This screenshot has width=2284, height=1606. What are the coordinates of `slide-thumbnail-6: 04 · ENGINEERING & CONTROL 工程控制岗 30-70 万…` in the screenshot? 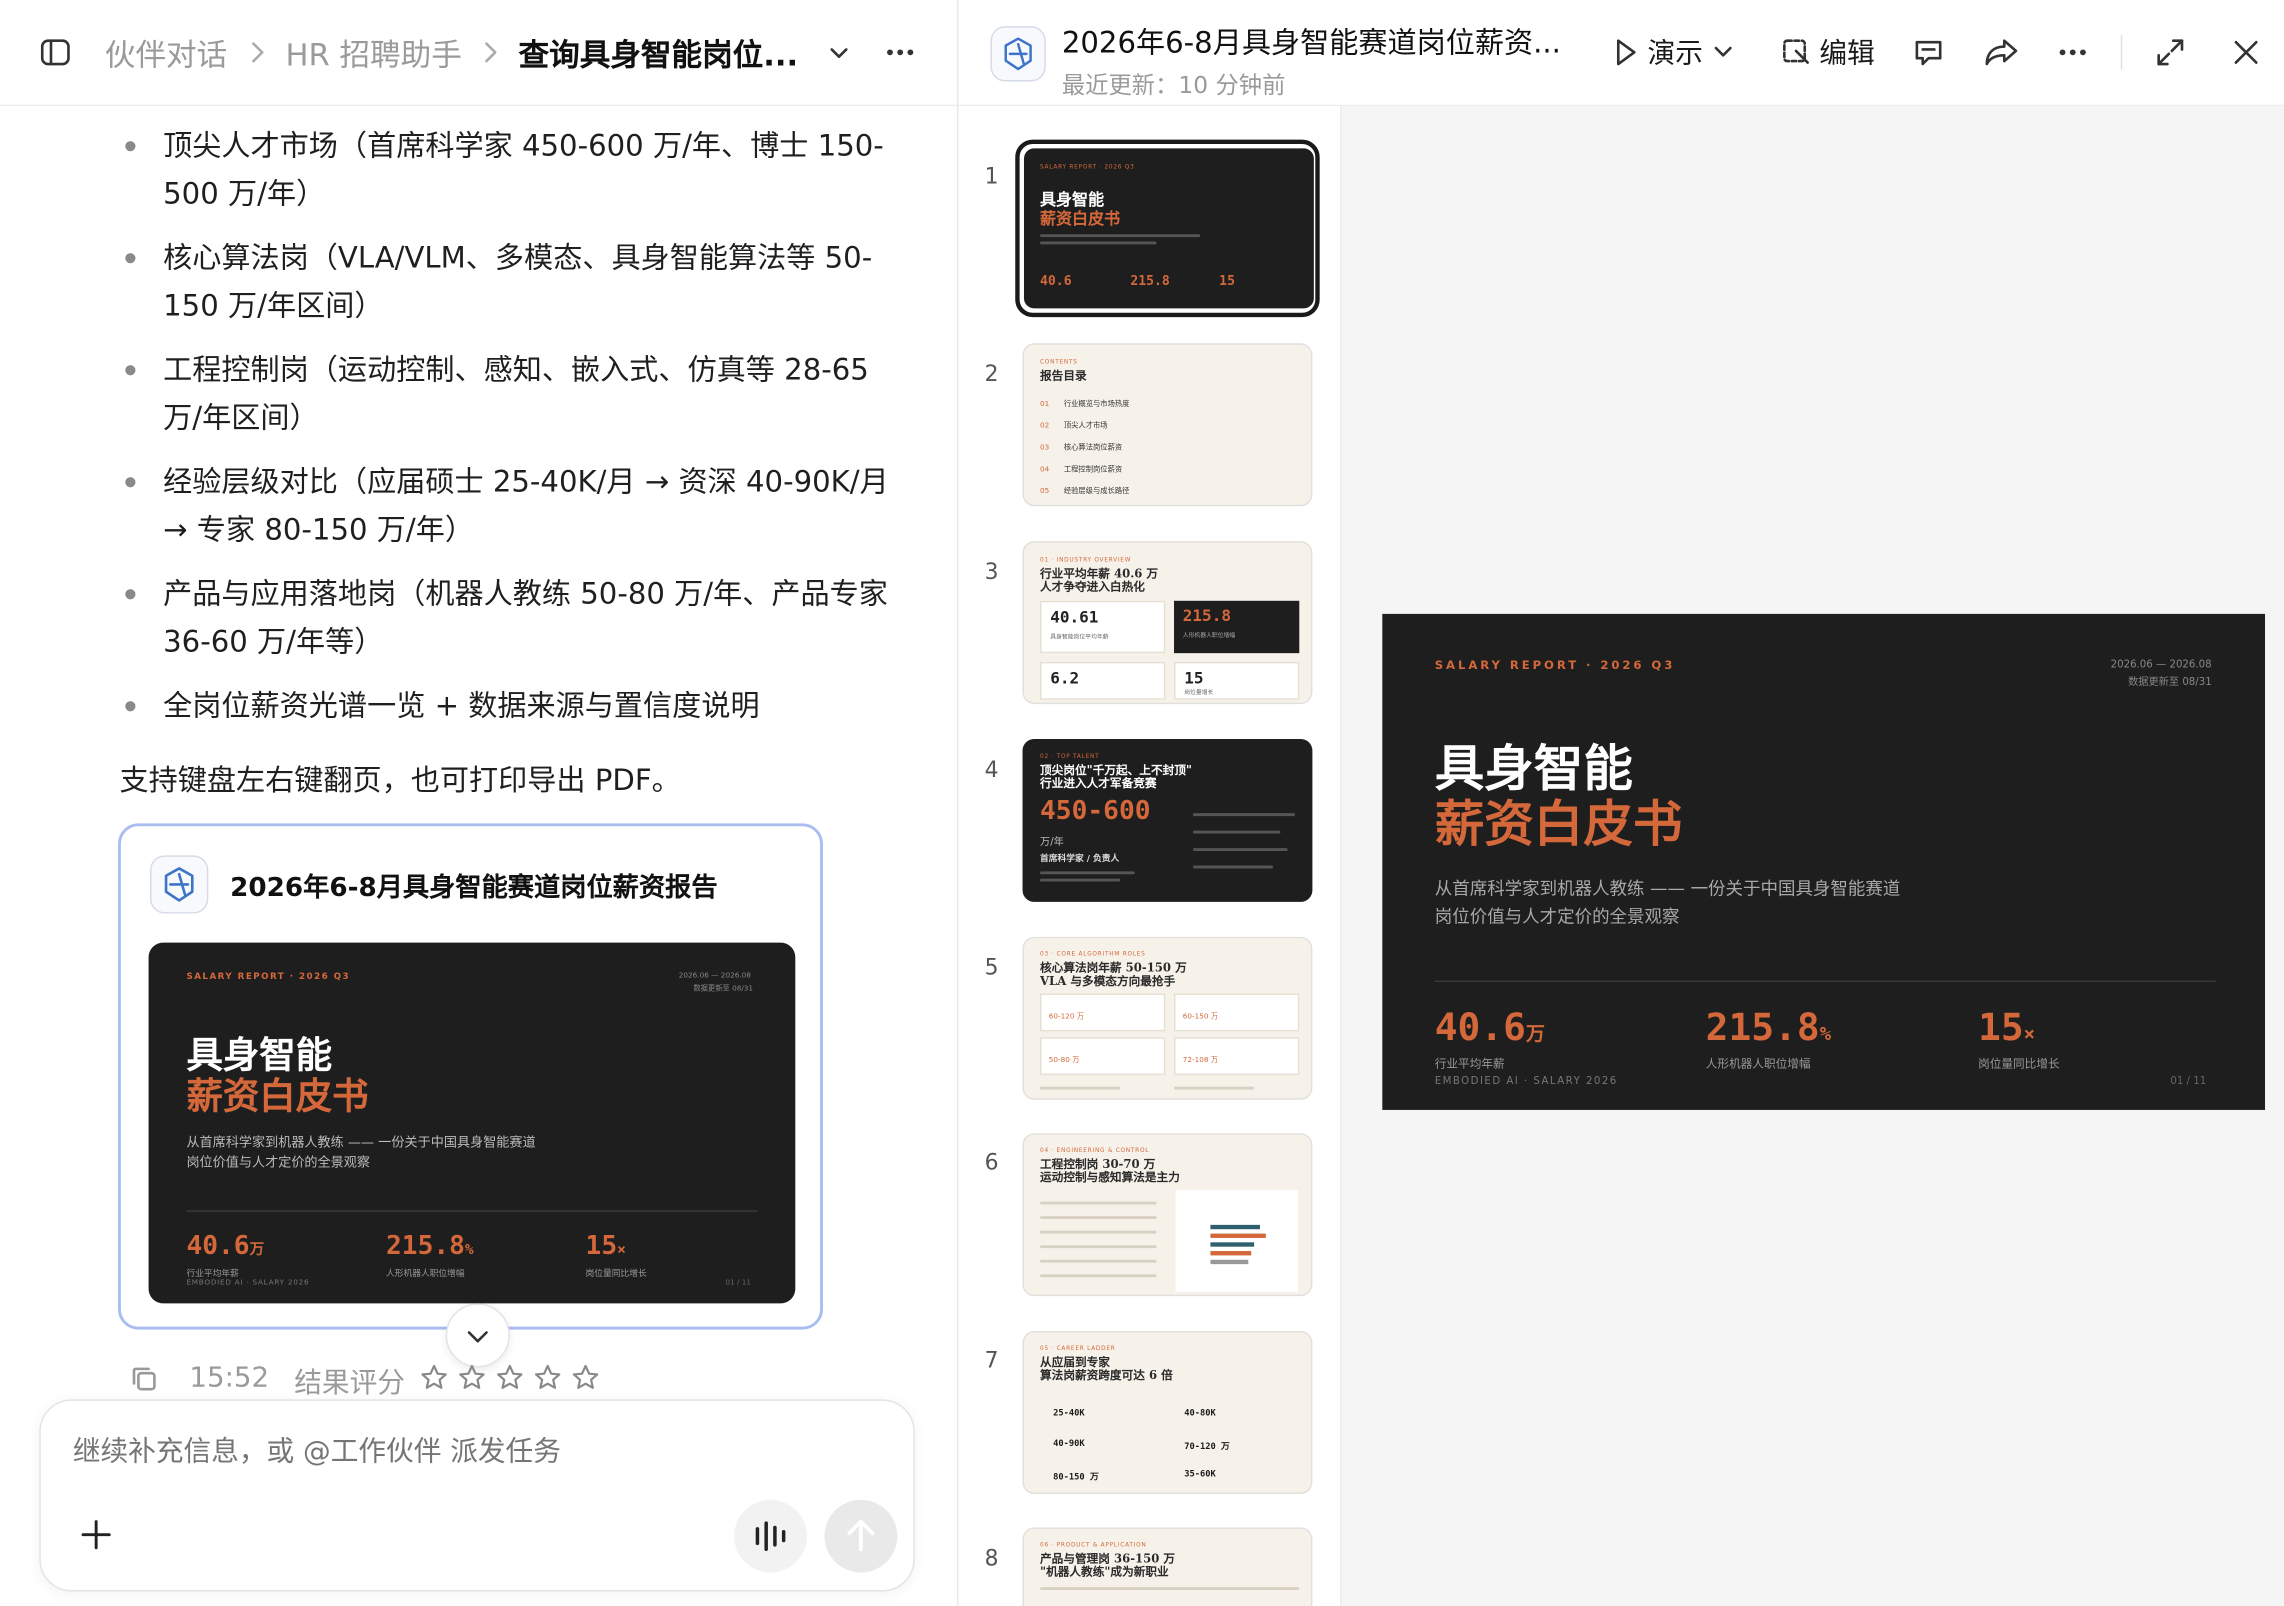 It's located at (1167, 1215).